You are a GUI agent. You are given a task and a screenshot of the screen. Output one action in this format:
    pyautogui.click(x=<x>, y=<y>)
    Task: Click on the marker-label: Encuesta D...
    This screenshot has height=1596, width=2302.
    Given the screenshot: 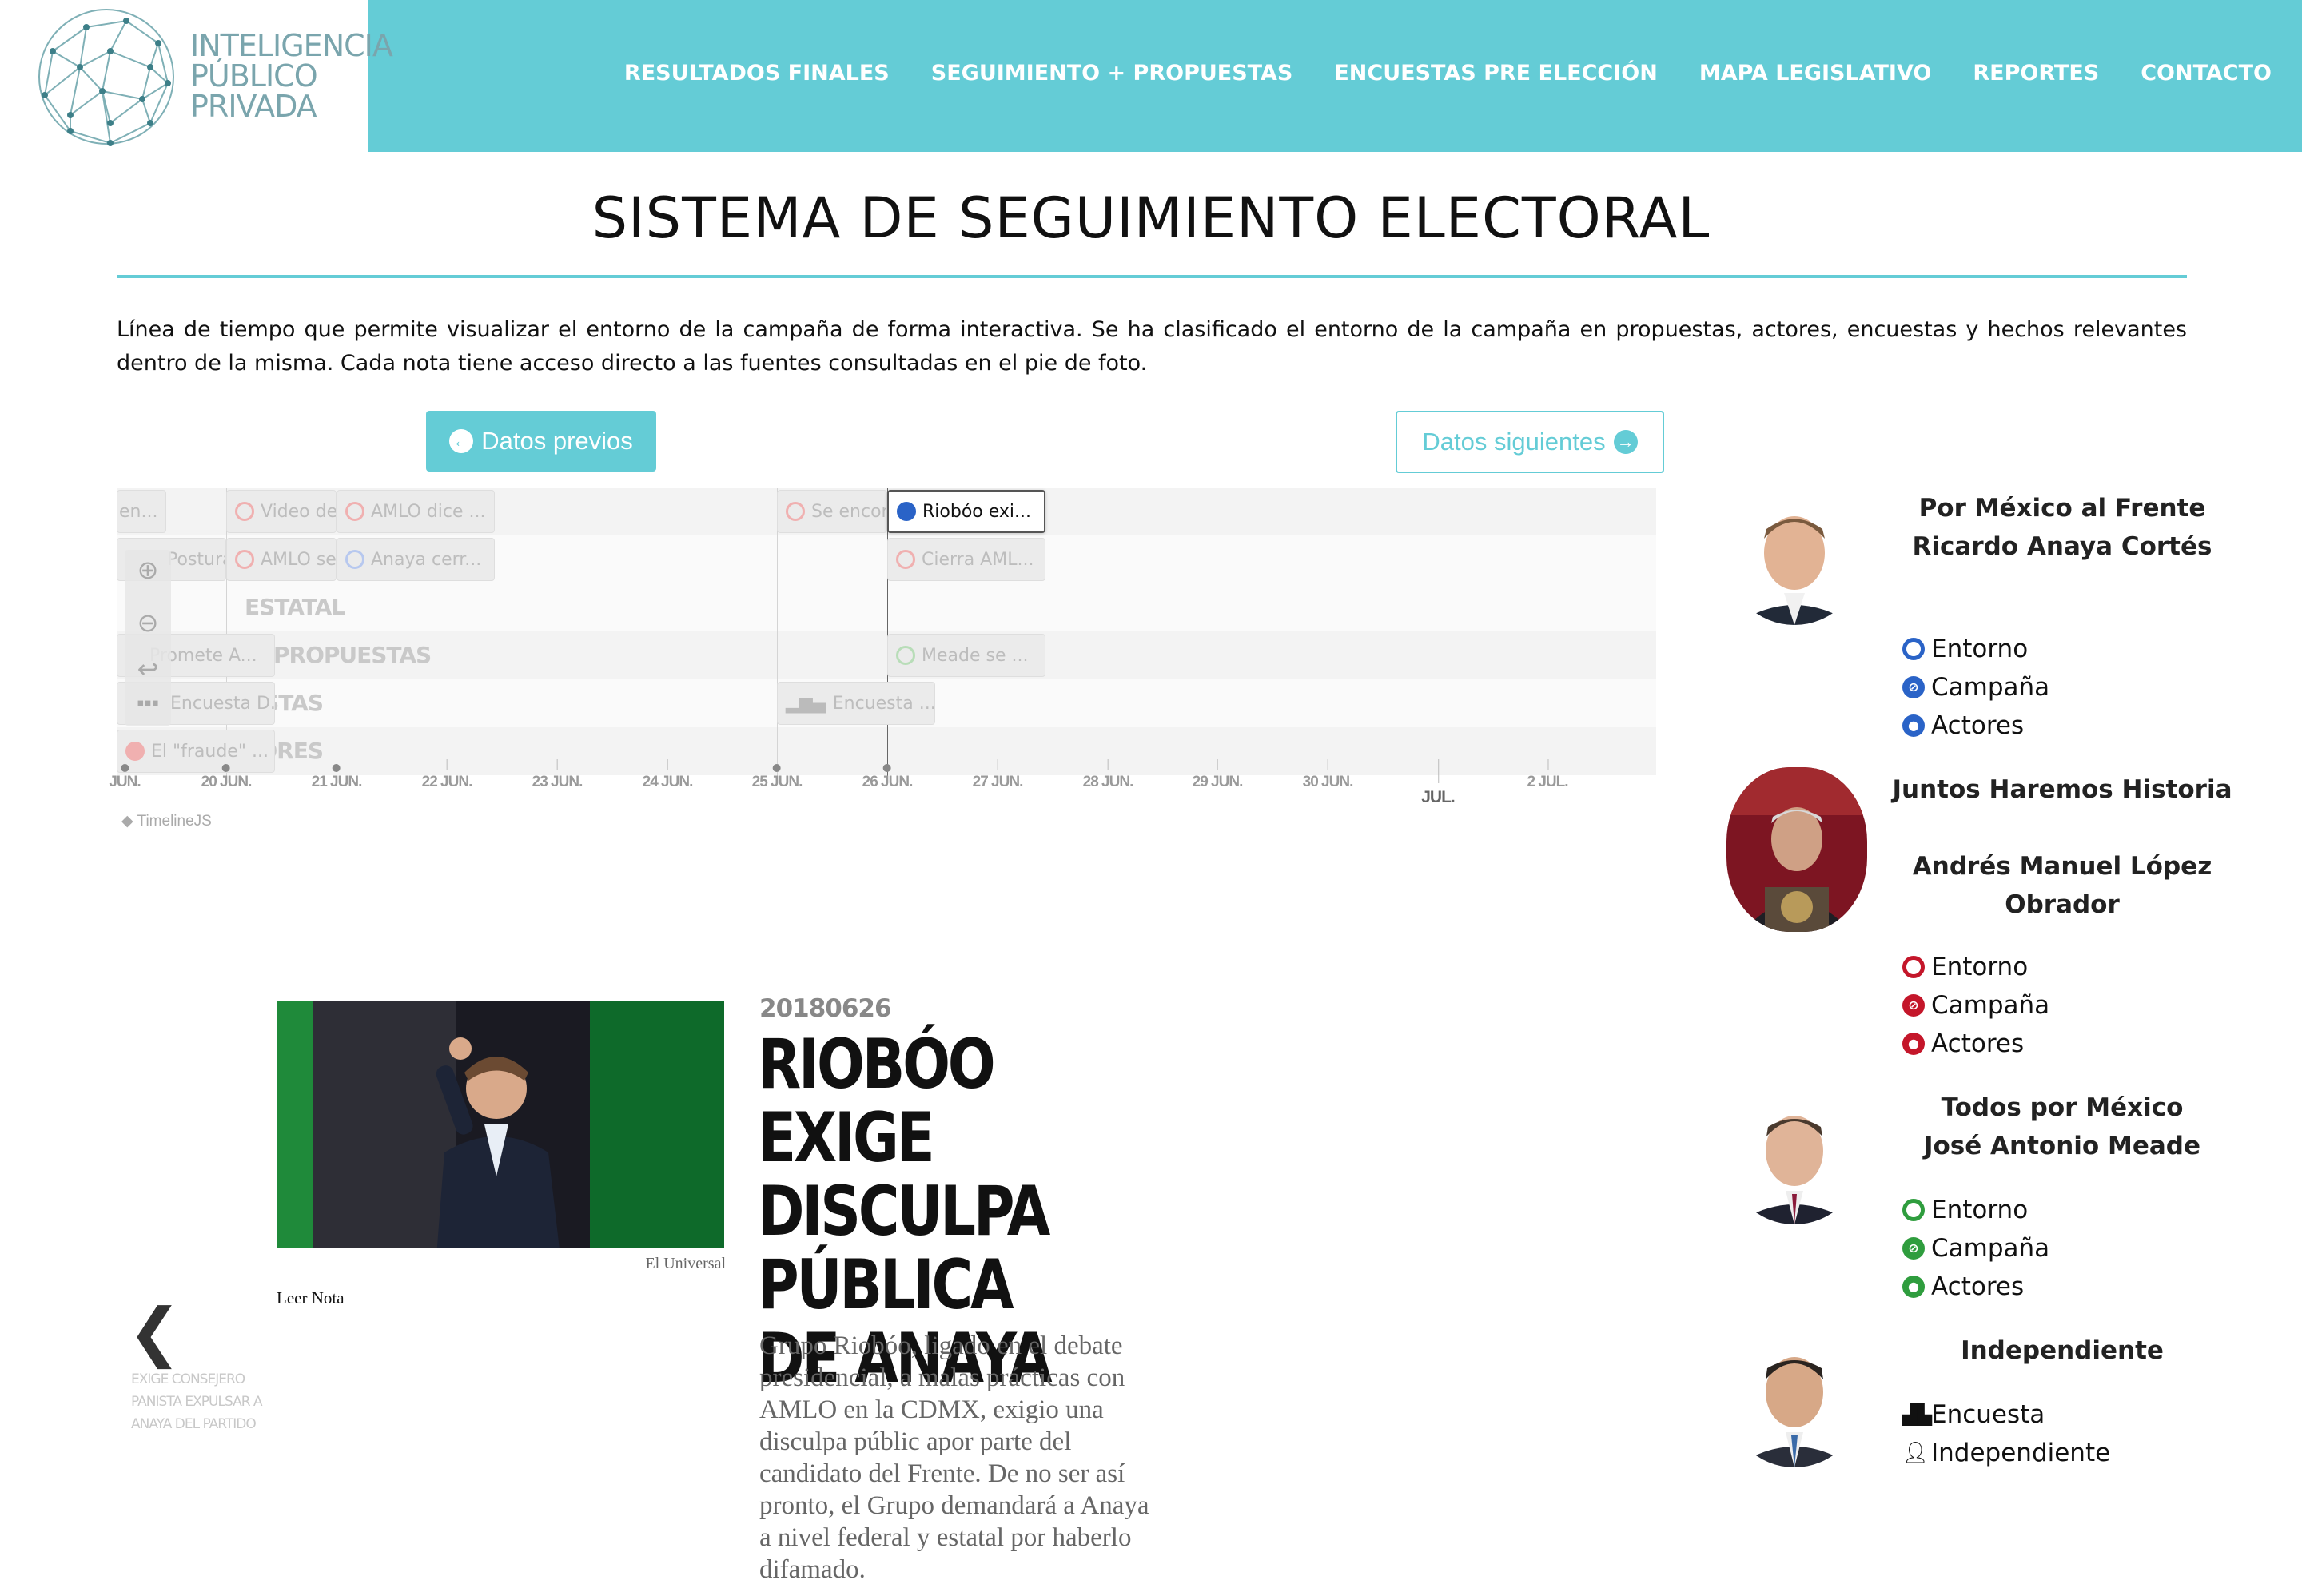 What is the action you would take?
    pyautogui.click(x=223, y=703)
    